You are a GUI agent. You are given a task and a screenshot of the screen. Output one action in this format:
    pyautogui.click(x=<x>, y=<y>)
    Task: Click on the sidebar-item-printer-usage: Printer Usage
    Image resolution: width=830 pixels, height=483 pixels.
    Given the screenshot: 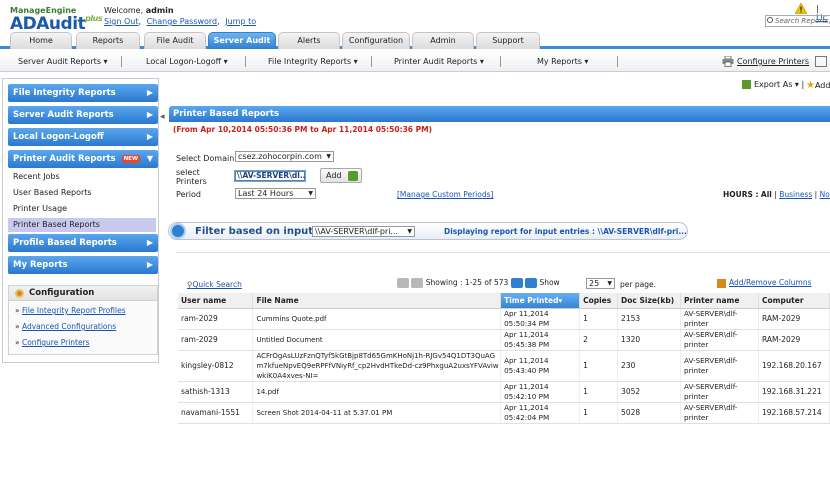 What is the action you would take?
    pyautogui.click(x=82, y=209)
    